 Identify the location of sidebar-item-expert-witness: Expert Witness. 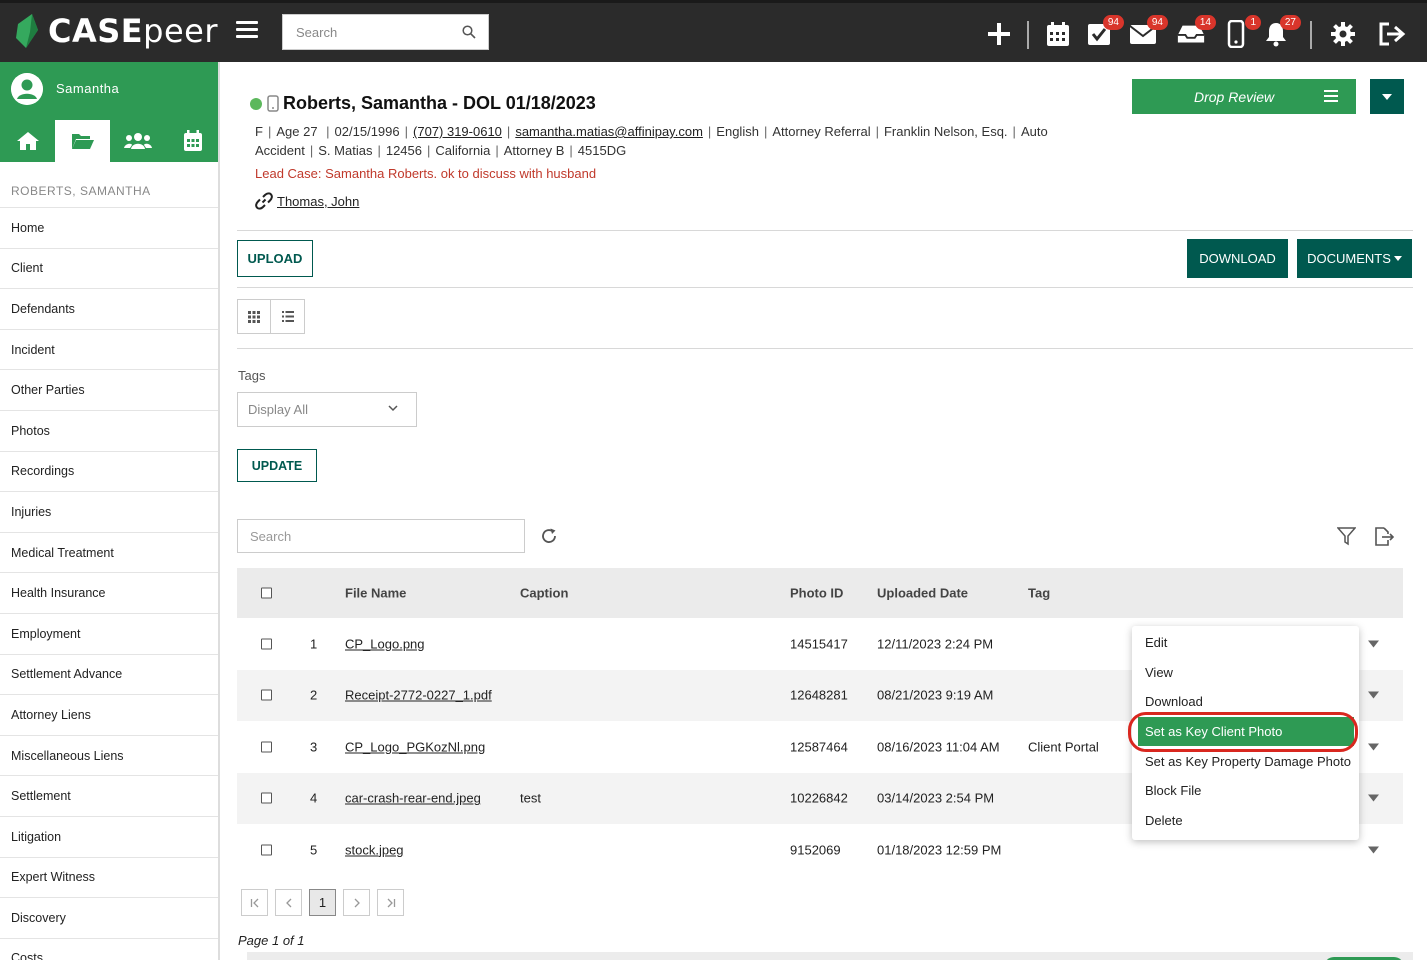
(109, 878).